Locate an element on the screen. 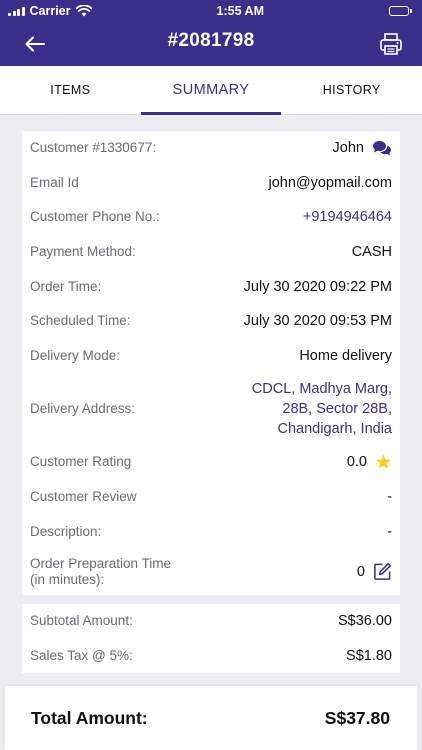 The image size is (422, 750). review-row: Customer Review - is located at coordinates (211, 497).